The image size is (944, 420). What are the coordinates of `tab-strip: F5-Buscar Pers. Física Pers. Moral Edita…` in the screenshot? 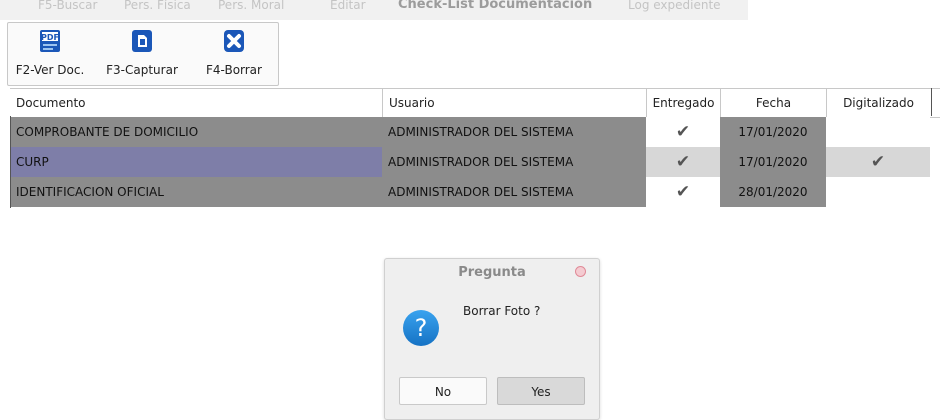 It's located at (374, 10).